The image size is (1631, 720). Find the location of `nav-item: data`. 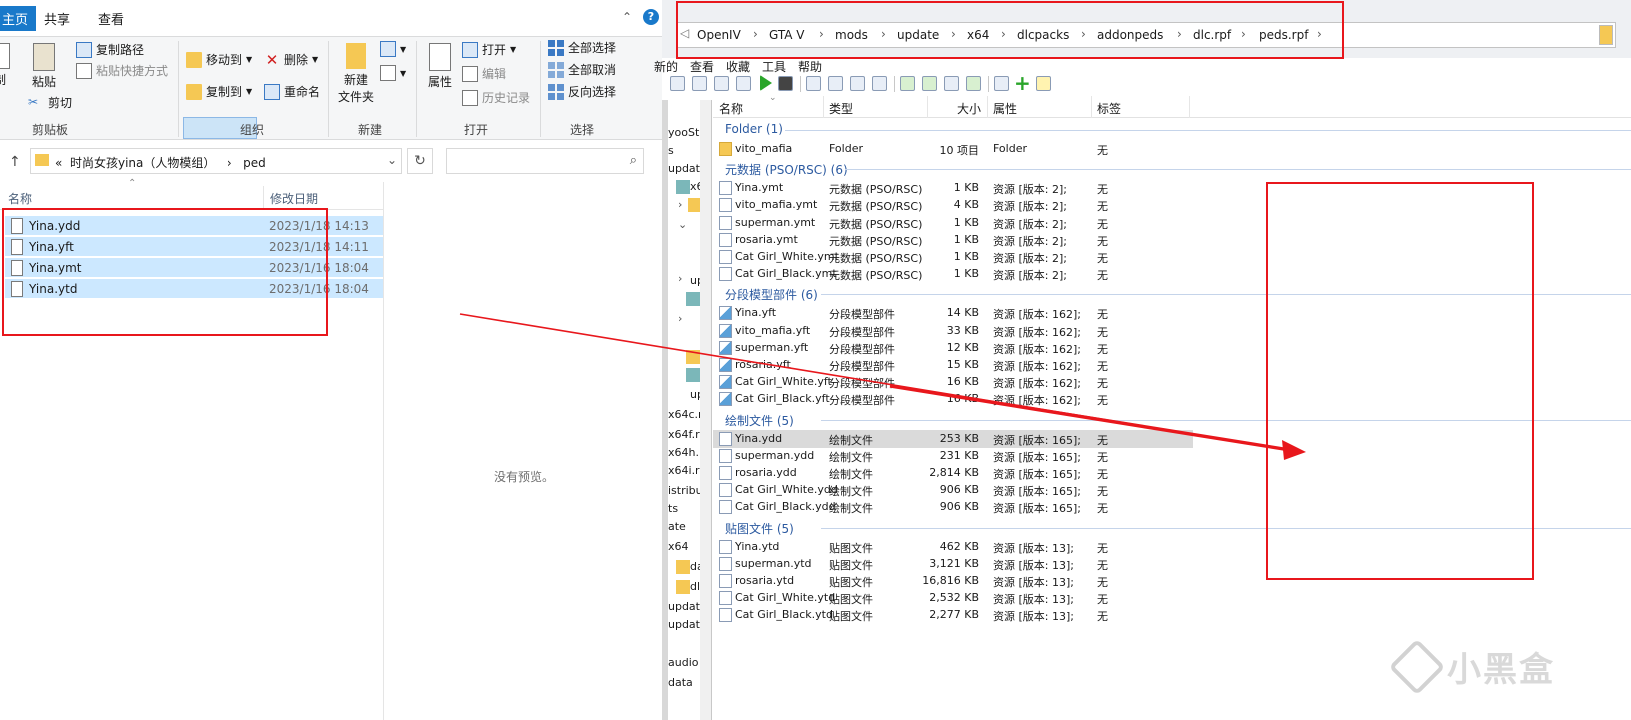

nav-item: data is located at coordinates (680, 682).